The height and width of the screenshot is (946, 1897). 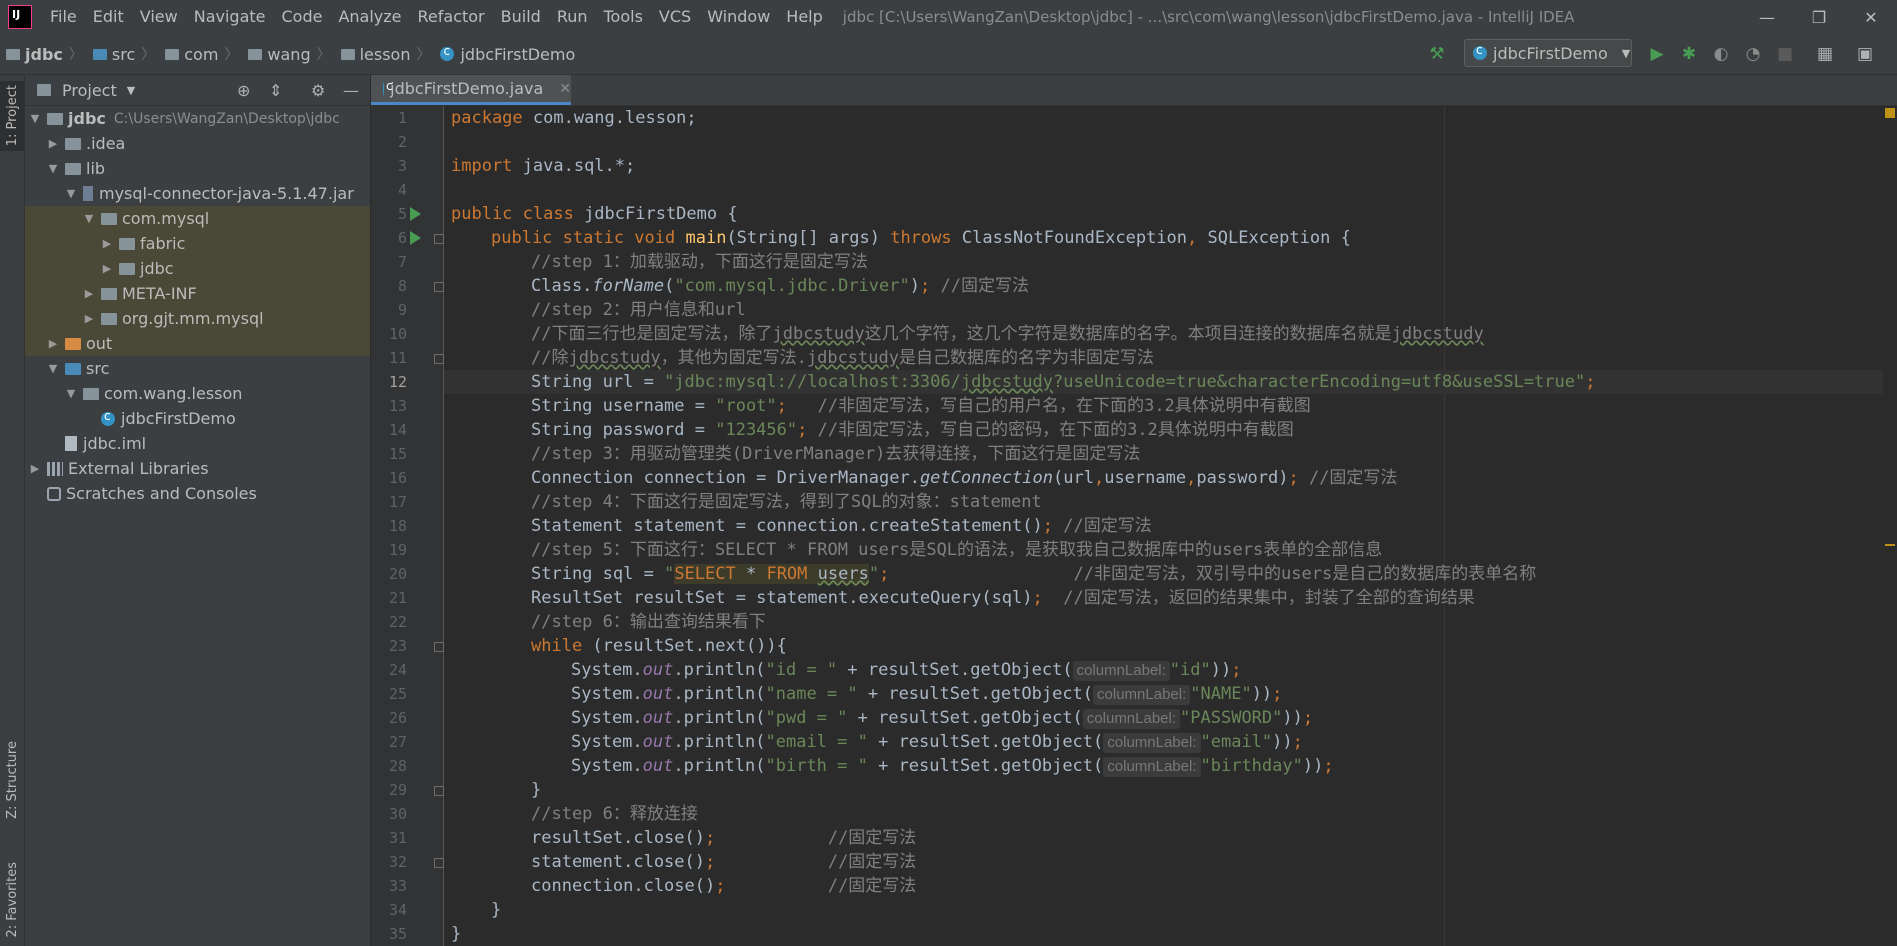 I want to click on editor-scrollbar, so click(x=1890, y=526).